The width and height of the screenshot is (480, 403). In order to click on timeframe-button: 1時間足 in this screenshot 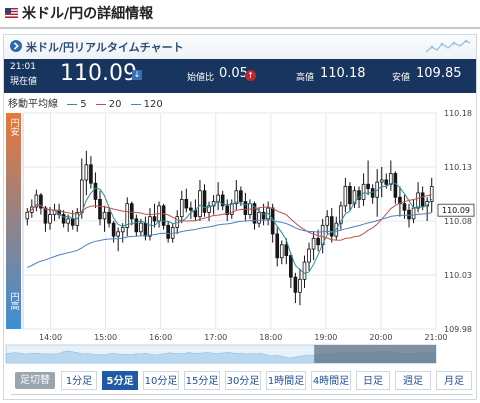, I will do `click(286, 380)`.